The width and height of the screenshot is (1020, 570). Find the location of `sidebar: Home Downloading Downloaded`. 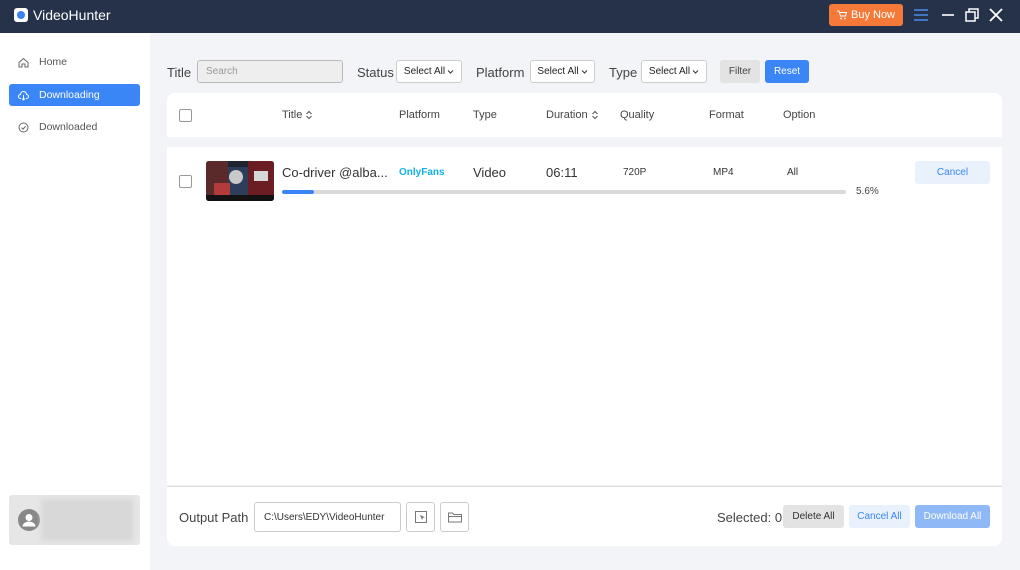

sidebar: Home Downloading Downloaded is located at coordinates (75, 301).